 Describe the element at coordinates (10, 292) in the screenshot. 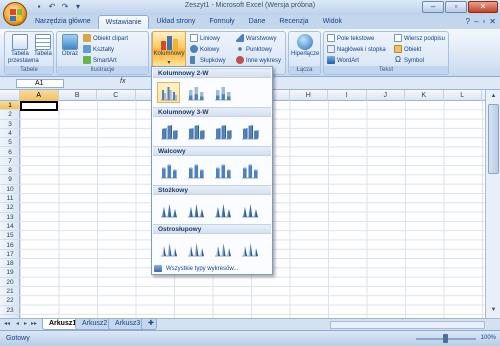

I see `row-header-21: 21` at that location.